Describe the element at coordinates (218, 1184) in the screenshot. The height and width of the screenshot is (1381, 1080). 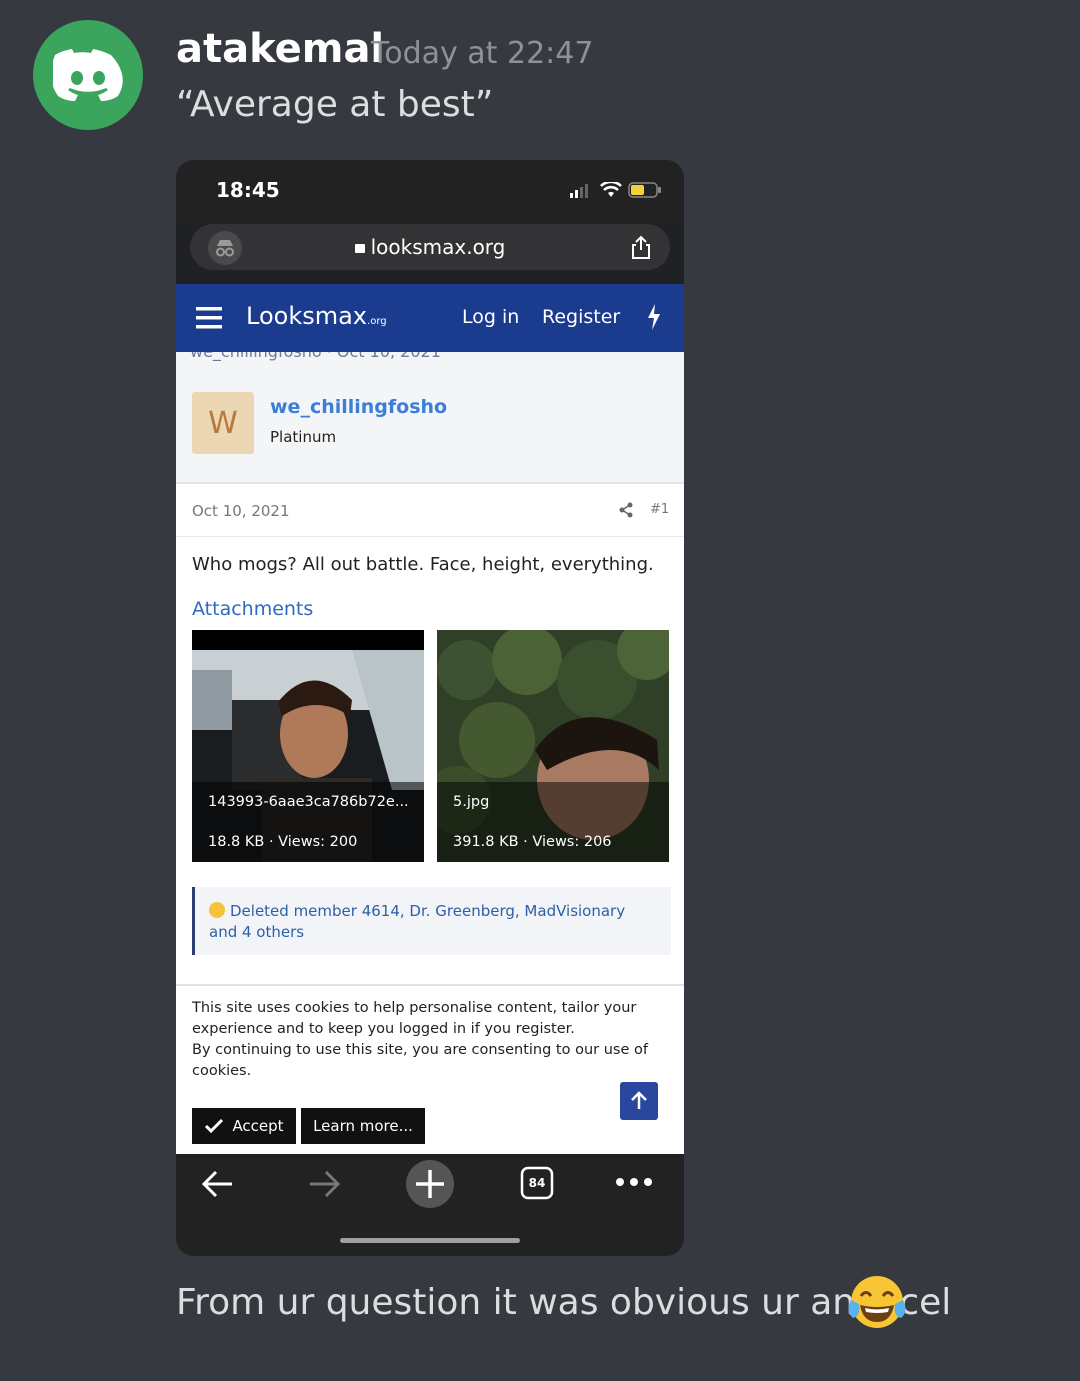
I see `back-arrow-icon` at that location.